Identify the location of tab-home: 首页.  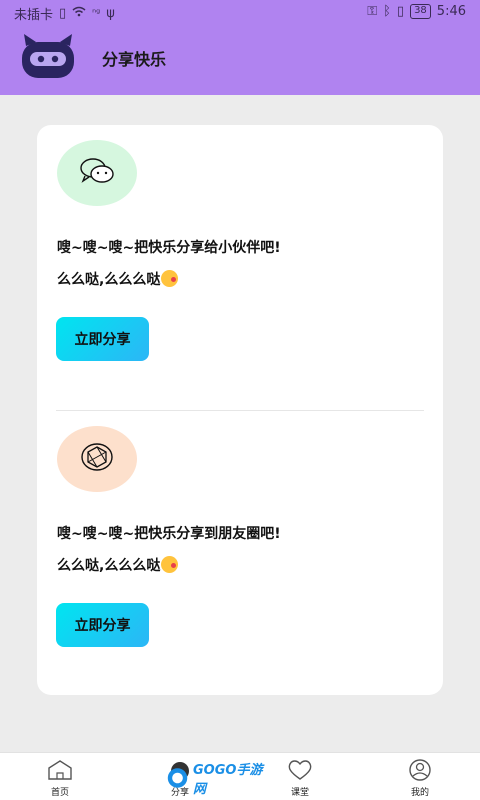
(60, 778).